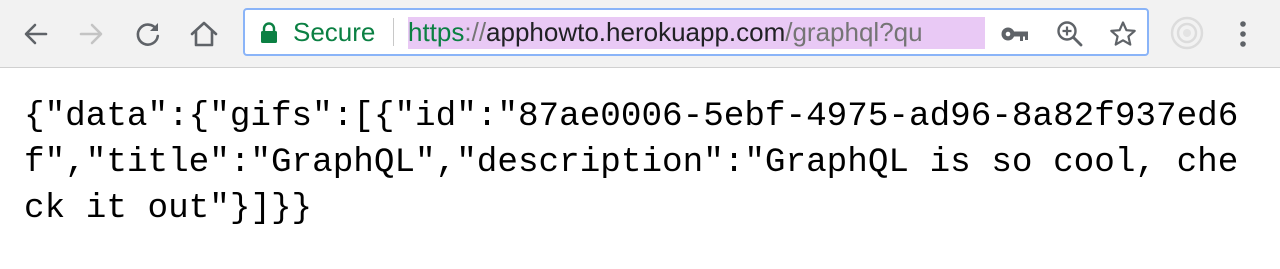  I want to click on extension-button, so click(1187, 33).